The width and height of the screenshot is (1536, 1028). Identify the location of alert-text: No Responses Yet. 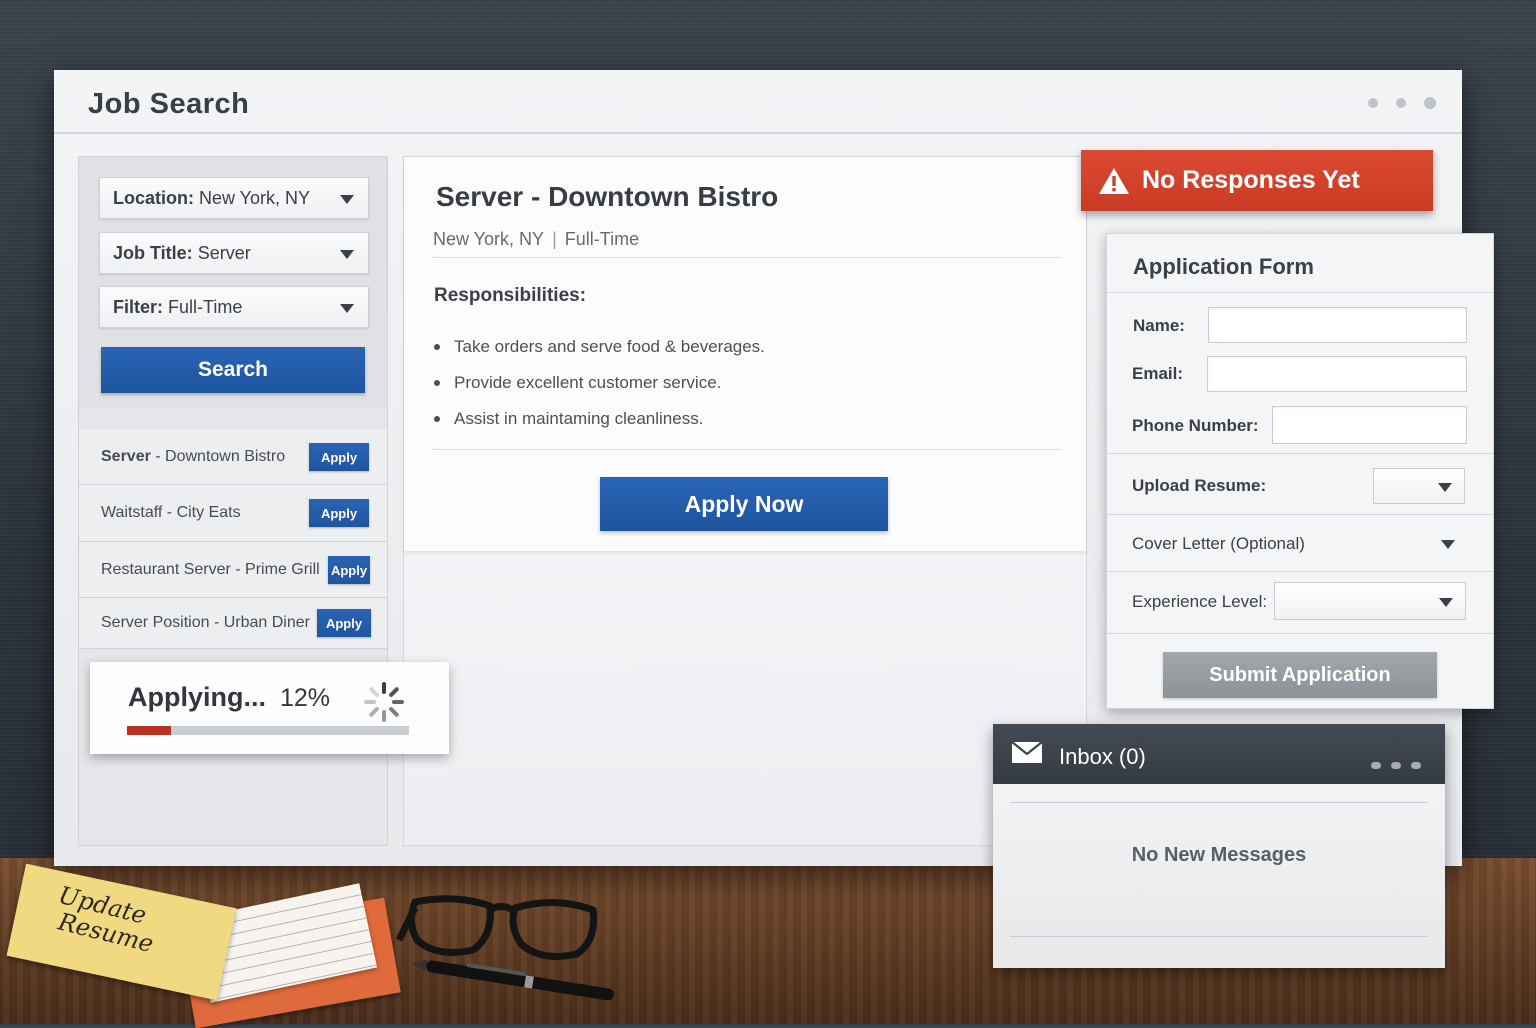
(1251, 180).